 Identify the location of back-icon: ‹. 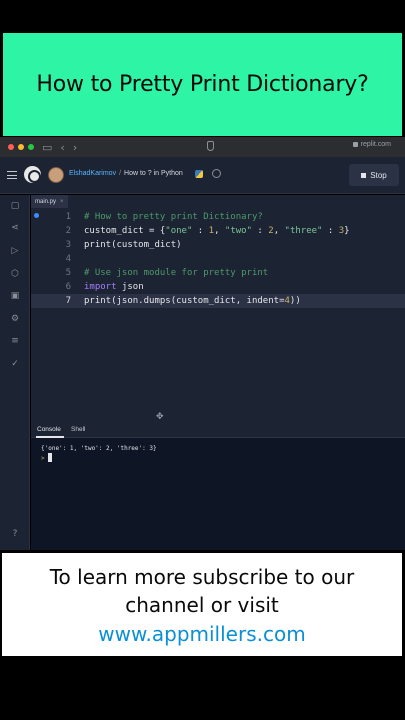
(62, 147).